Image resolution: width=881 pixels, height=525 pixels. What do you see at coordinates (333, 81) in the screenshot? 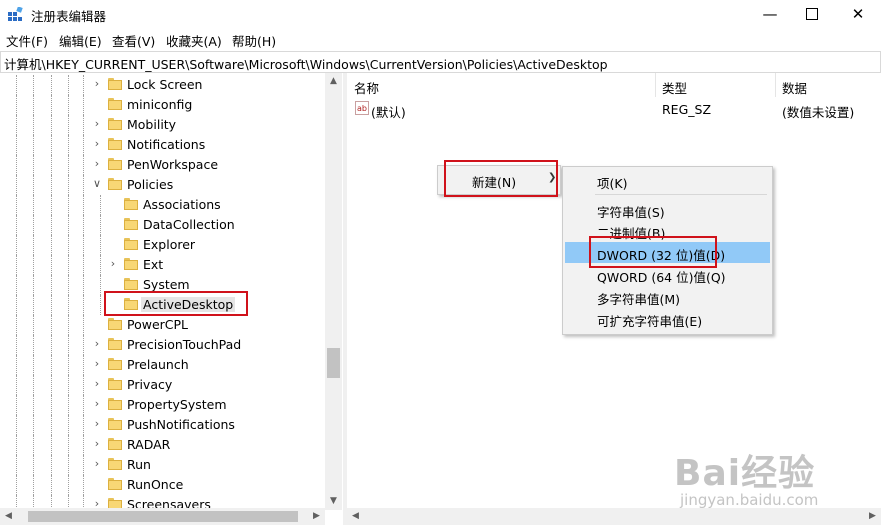
I see `scroll-up-icon: ▲` at bounding box center [333, 81].